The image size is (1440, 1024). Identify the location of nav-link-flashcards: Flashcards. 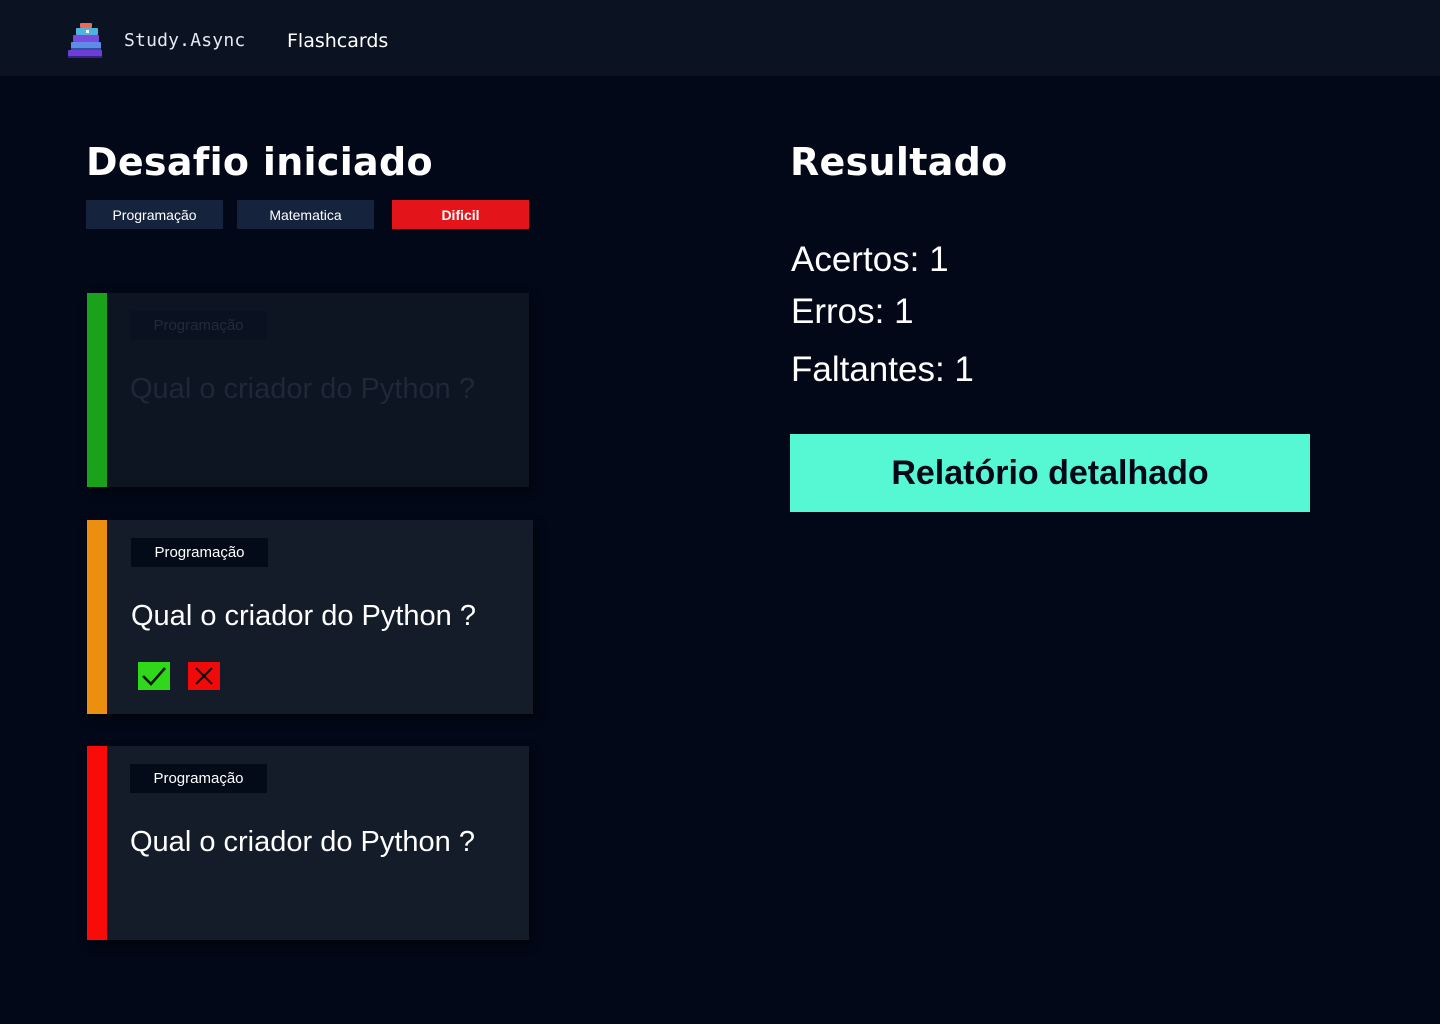
(337, 41).